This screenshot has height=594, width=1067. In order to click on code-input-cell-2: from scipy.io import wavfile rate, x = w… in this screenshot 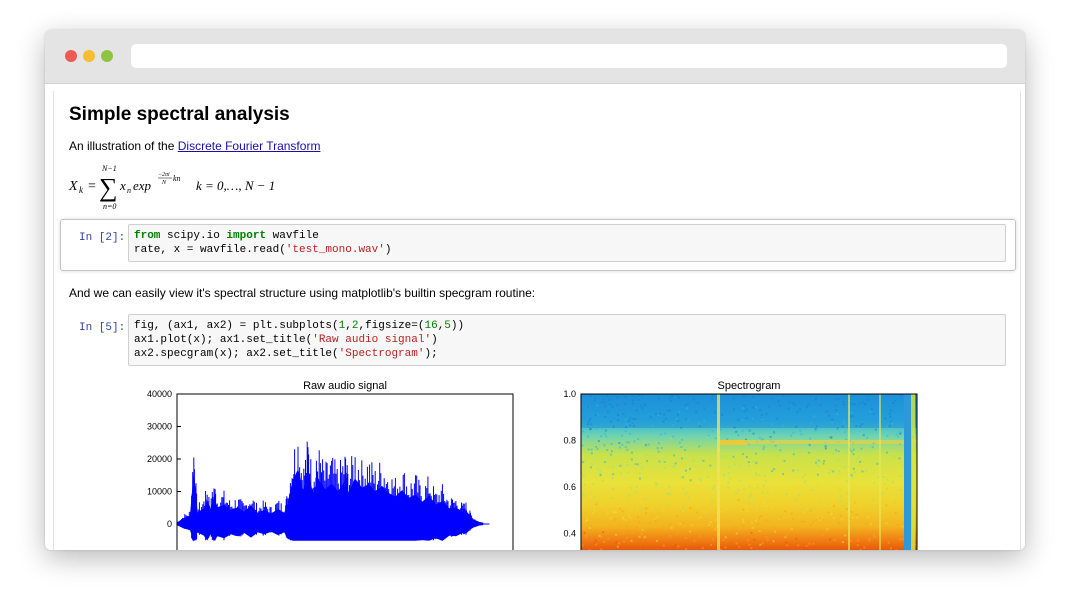, I will do `click(567, 243)`.